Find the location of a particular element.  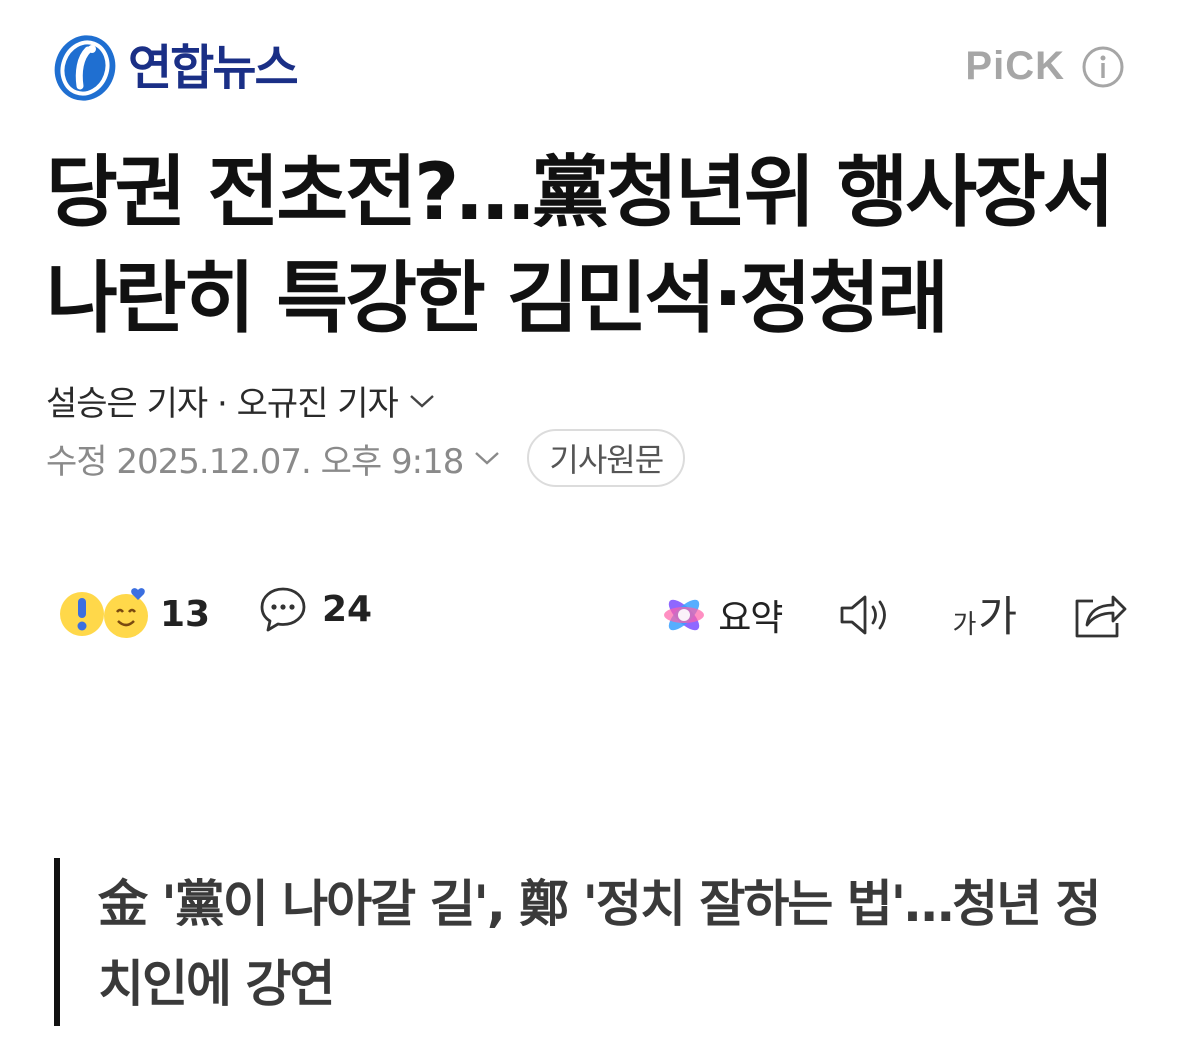

reporter-dropdown: 설승은 기자 · 오규진 기자 is located at coordinates (241, 400).